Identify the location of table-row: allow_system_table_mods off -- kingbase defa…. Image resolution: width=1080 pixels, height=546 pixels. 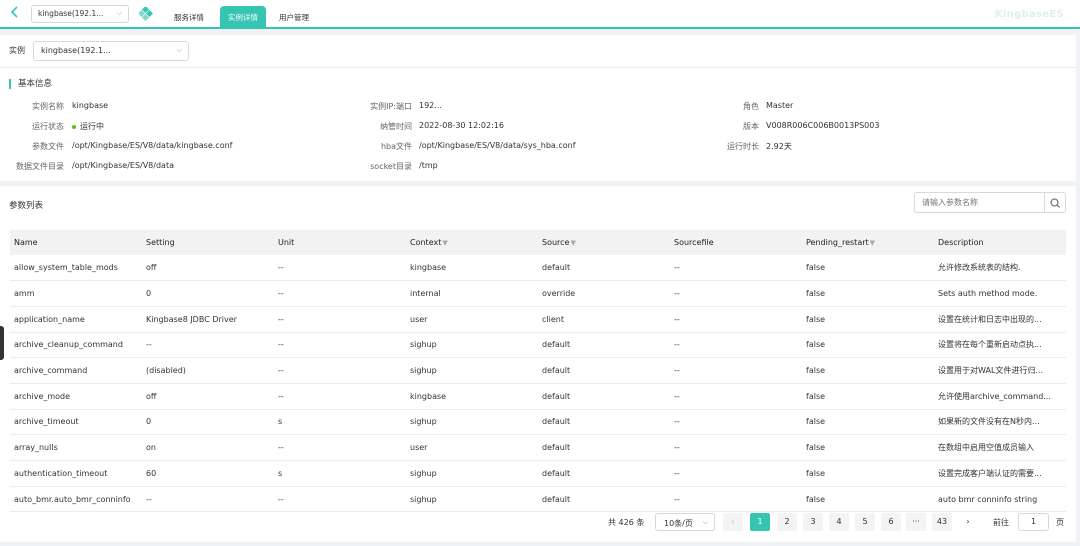
(538, 268).